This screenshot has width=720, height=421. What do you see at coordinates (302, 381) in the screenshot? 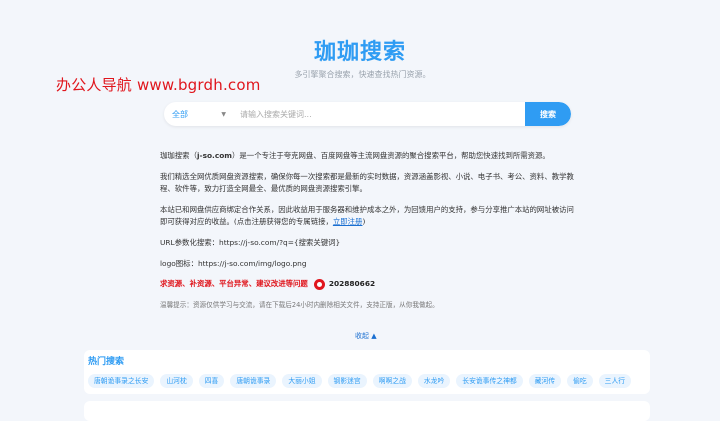
I see `hot-search-tag: 大丽小姐` at bounding box center [302, 381].